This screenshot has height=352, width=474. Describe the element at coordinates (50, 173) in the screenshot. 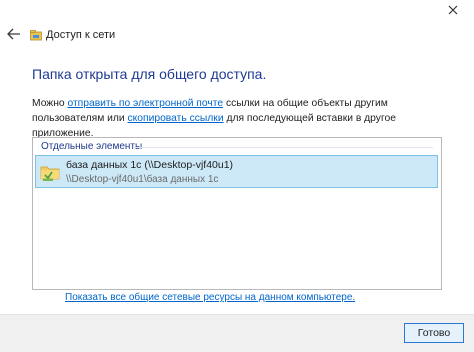

I see `shared-folder-icon` at that location.